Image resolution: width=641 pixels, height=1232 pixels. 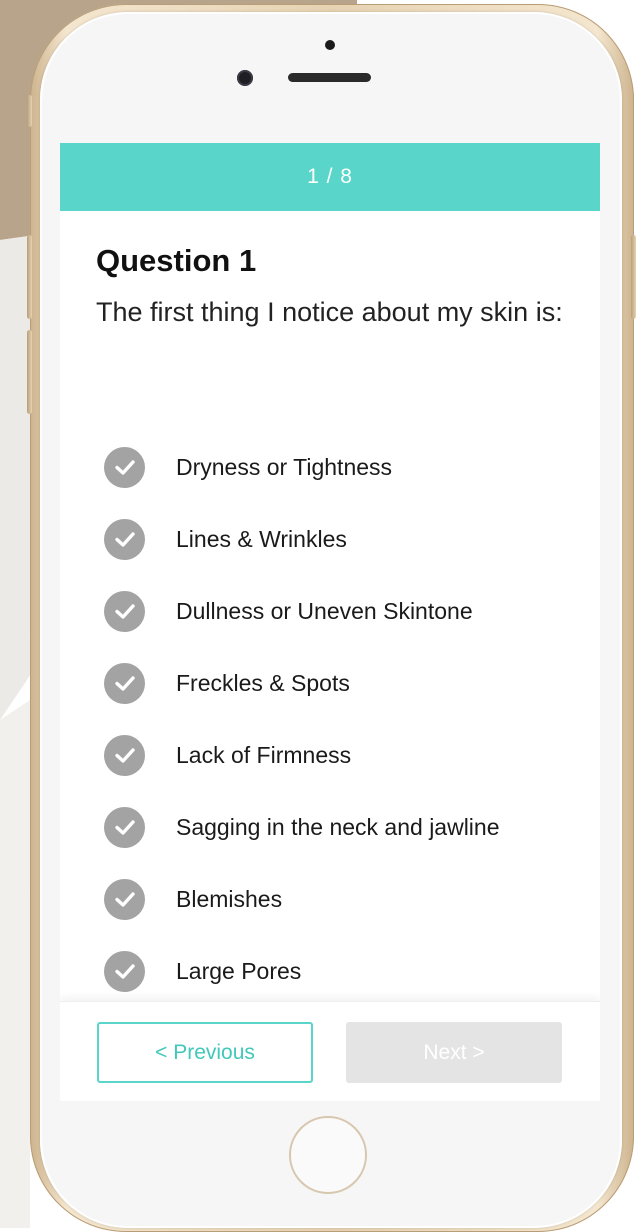 I want to click on answer-option-label: Freckles & Spots, so click(x=263, y=682).